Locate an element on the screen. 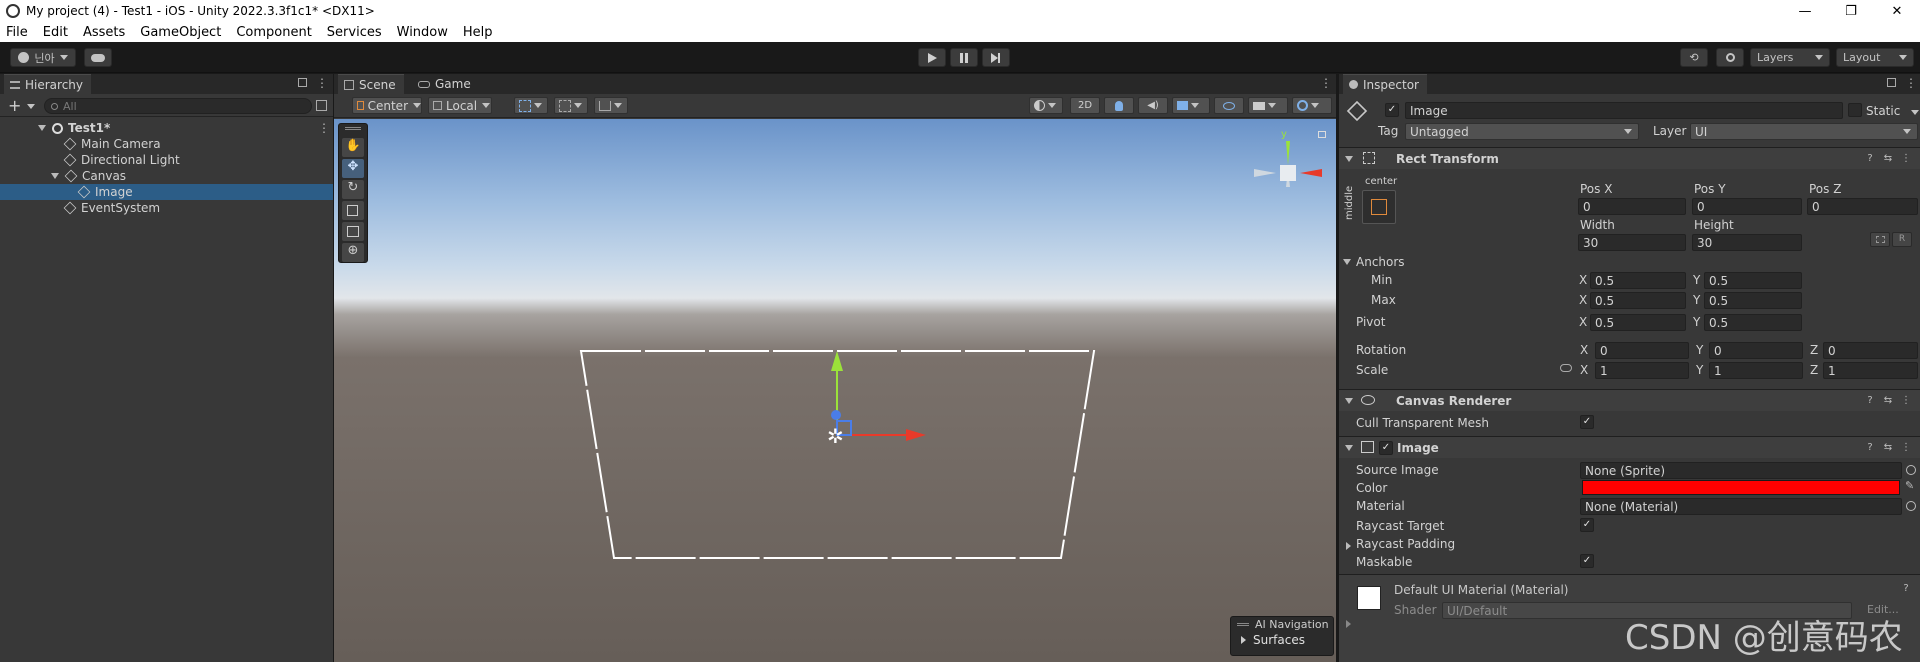 The width and height of the screenshot is (1920, 662). history-button: ⟲ is located at coordinates (1694, 57).